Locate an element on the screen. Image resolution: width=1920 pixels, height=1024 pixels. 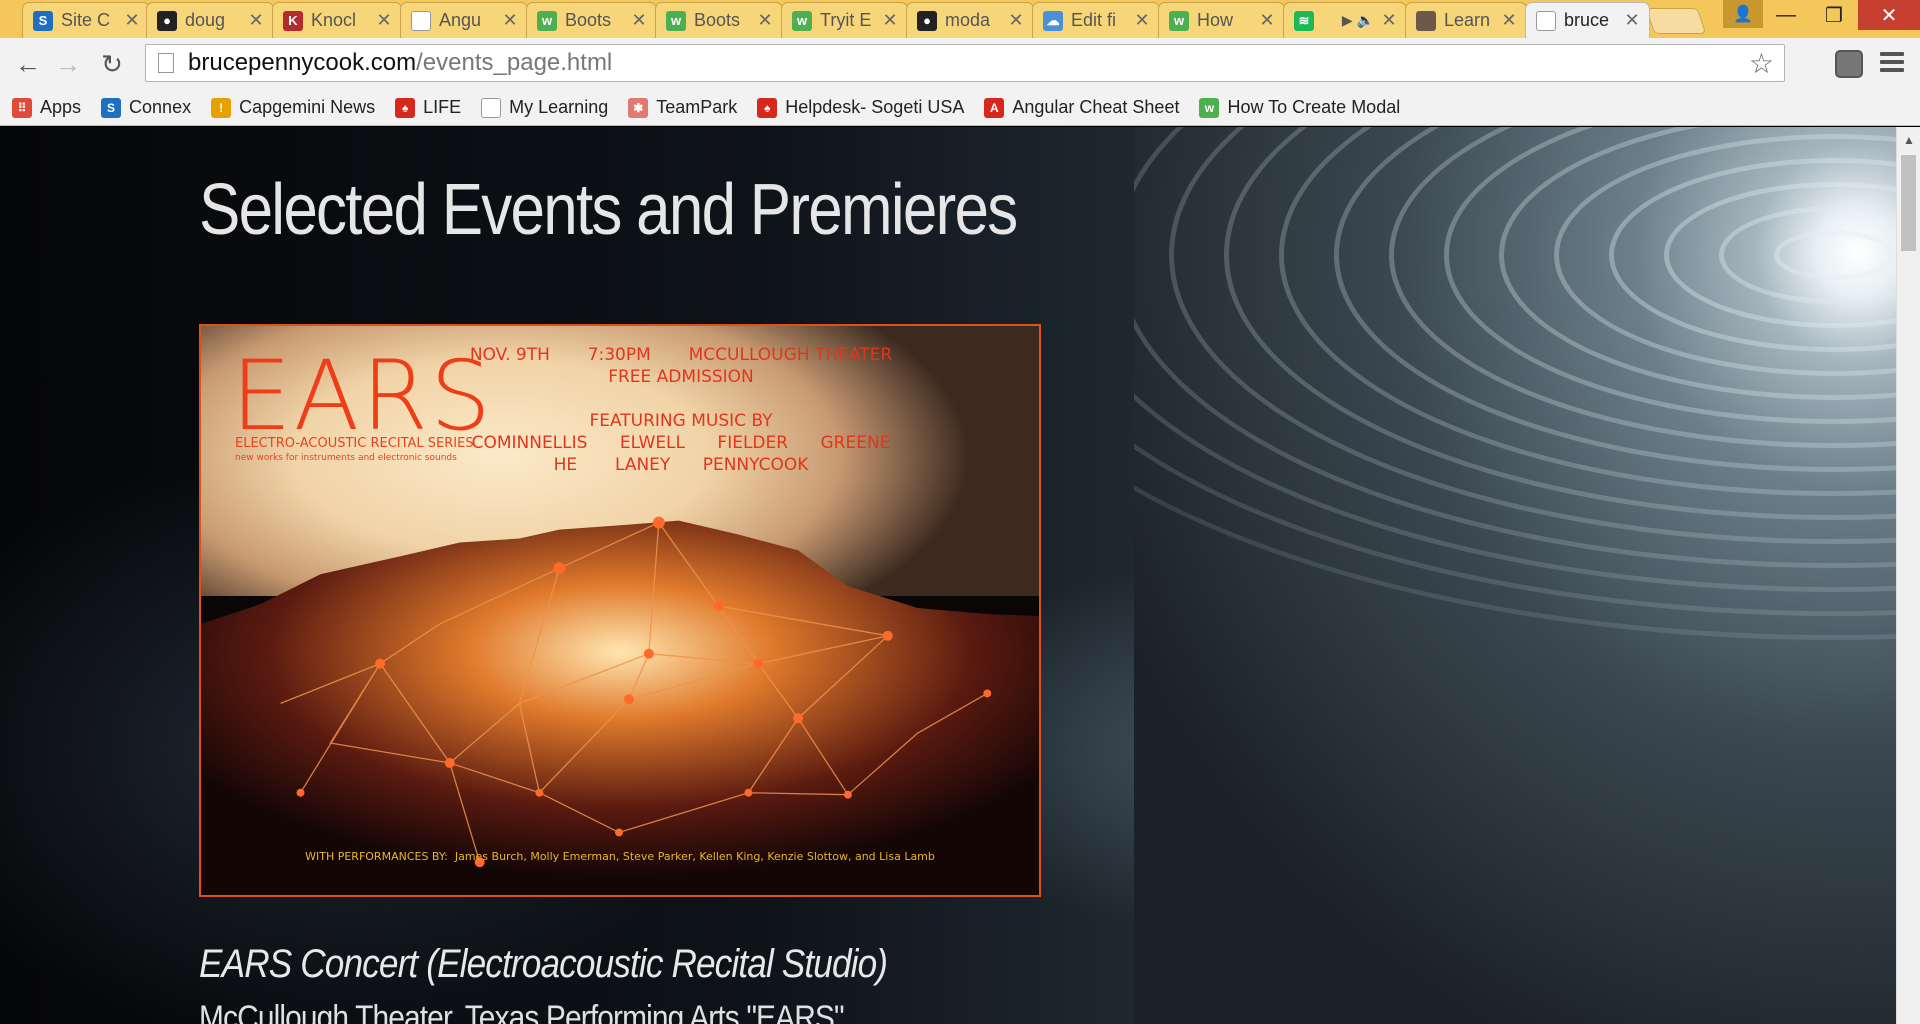
bookmark-label: Apps is located at coordinates (61, 107).